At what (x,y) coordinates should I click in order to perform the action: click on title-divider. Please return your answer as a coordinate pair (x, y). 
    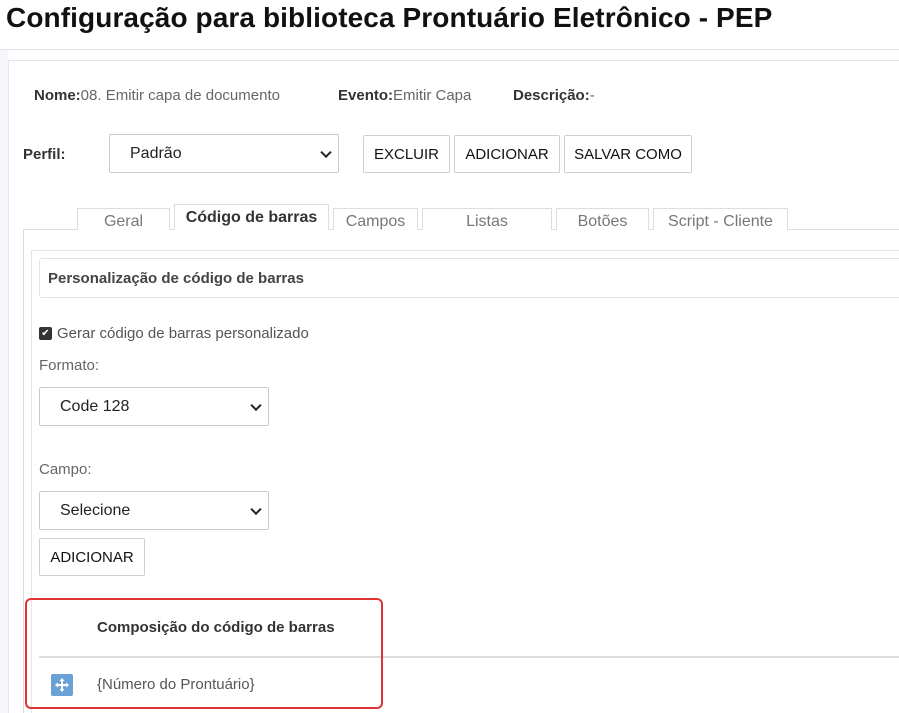
    Looking at the image, I should click on (449, 49).